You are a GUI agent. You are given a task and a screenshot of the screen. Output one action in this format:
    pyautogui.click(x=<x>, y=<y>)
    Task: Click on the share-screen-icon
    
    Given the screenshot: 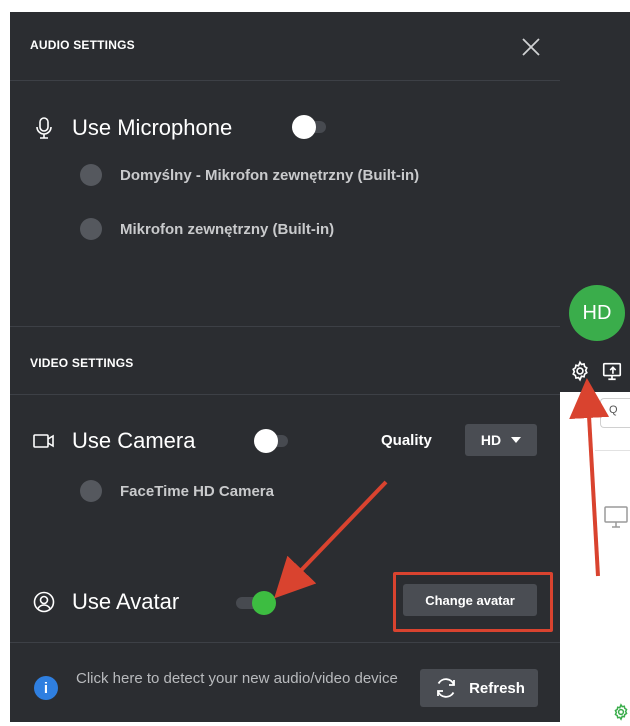 What is the action you would take?
    pyautogui.click(x=612, y=371)
    